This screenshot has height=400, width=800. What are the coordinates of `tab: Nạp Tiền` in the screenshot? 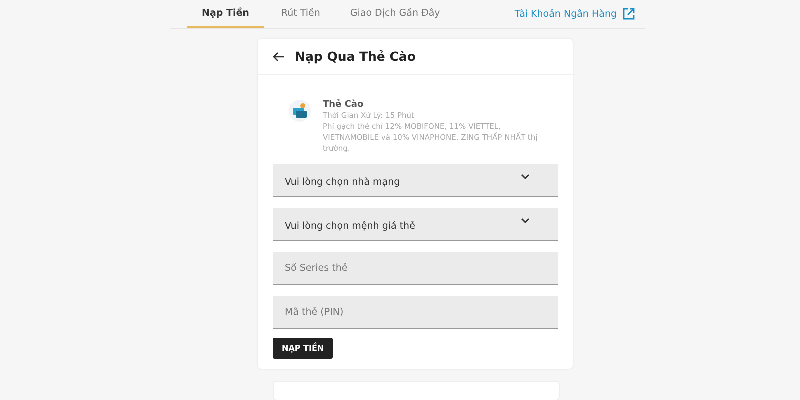 It's located at (225, 14).